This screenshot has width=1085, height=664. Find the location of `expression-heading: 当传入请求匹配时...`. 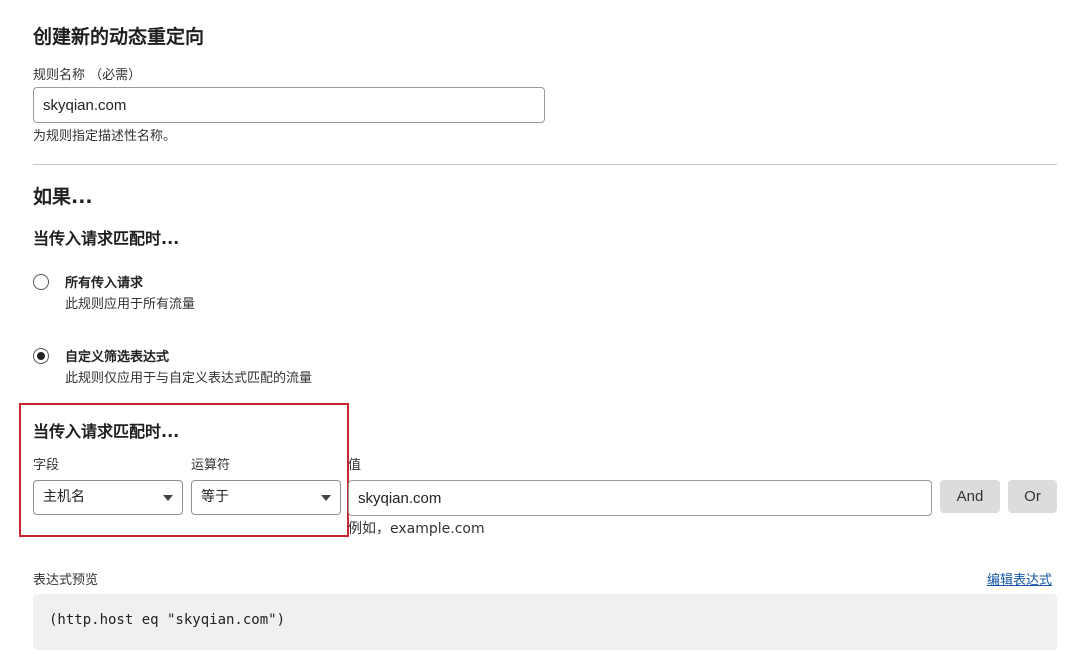

expression-heading: 当传入请求匹配时... is located at coordinates (106, 431).